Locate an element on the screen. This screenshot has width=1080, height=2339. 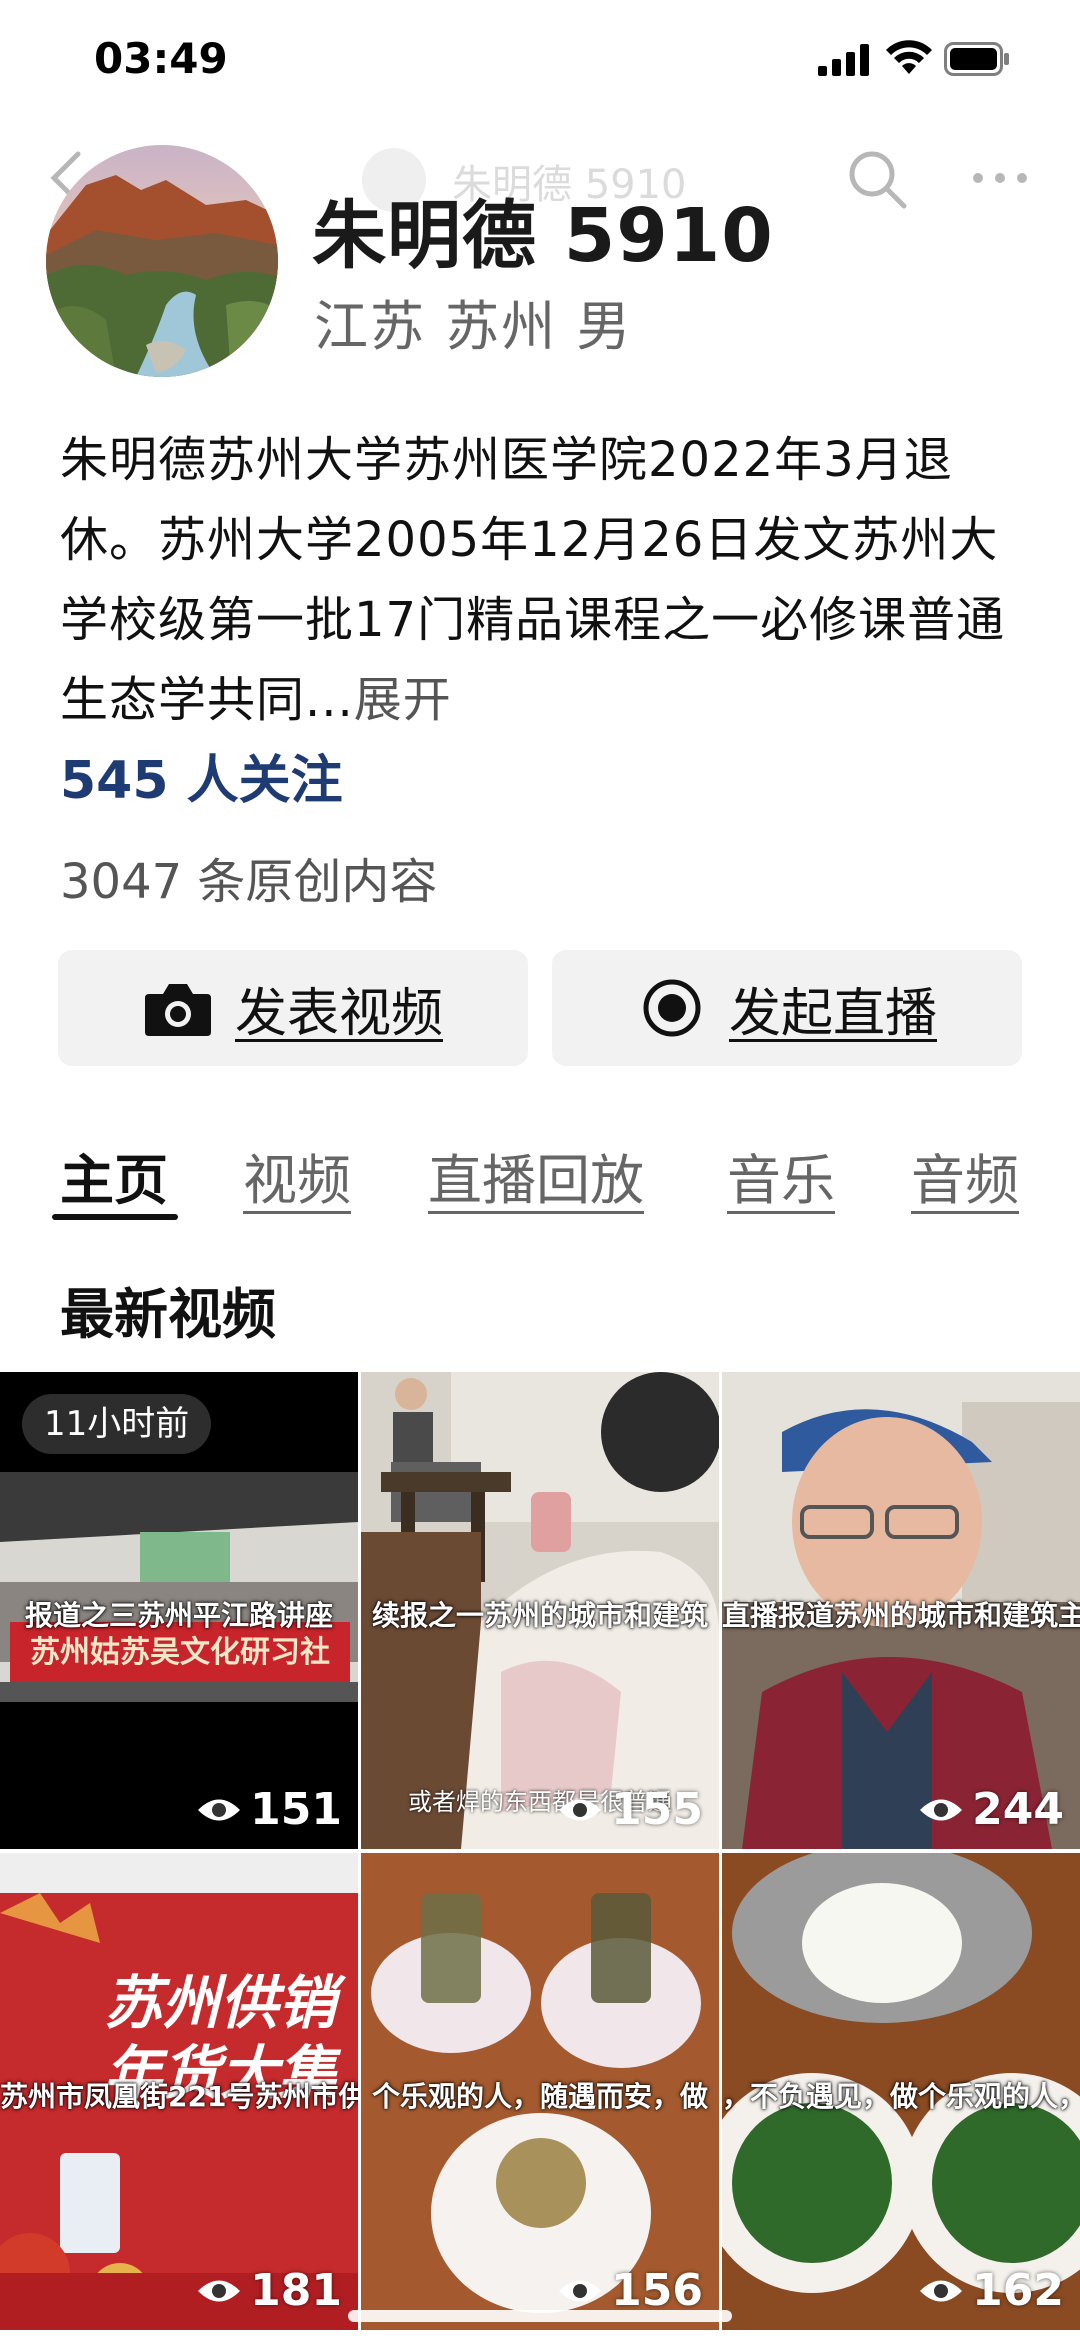
video-tile: 苏州姑苏吴文化研习社 11小时前 报道之三苏州平江路讲座 151 is located at coordinates (179, 1610).